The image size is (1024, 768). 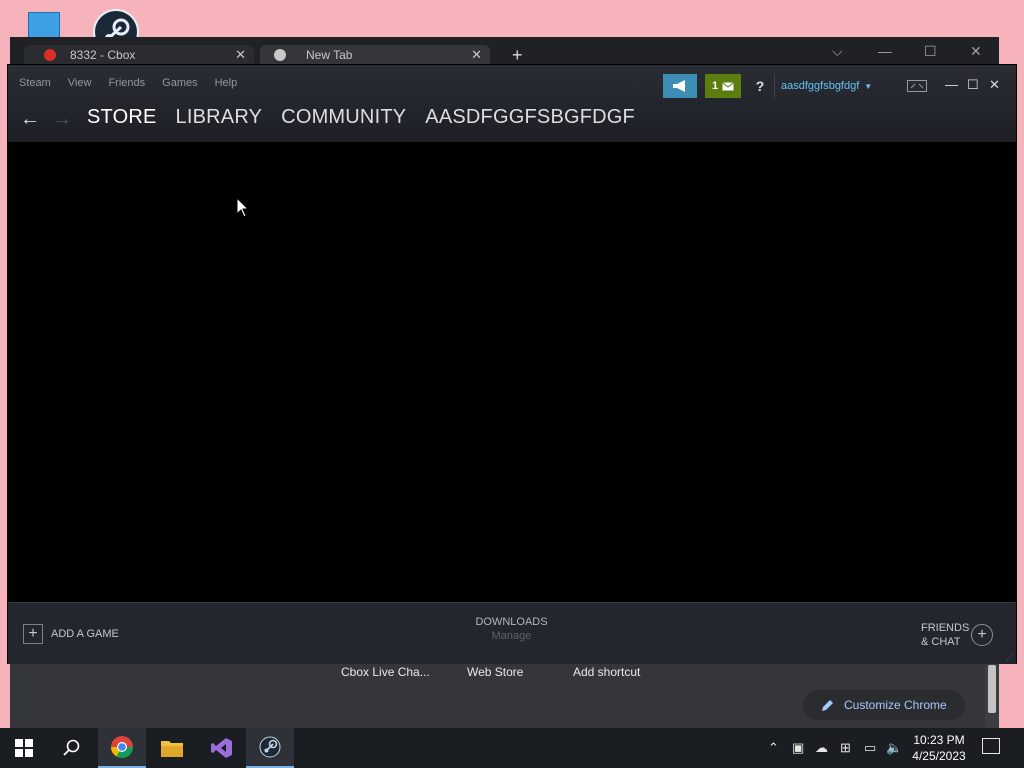 What do you see at coordinates (894, 748) in the screenshot?
I see `tray-volume-icon: 🔈` at bounding box center [894, 748].